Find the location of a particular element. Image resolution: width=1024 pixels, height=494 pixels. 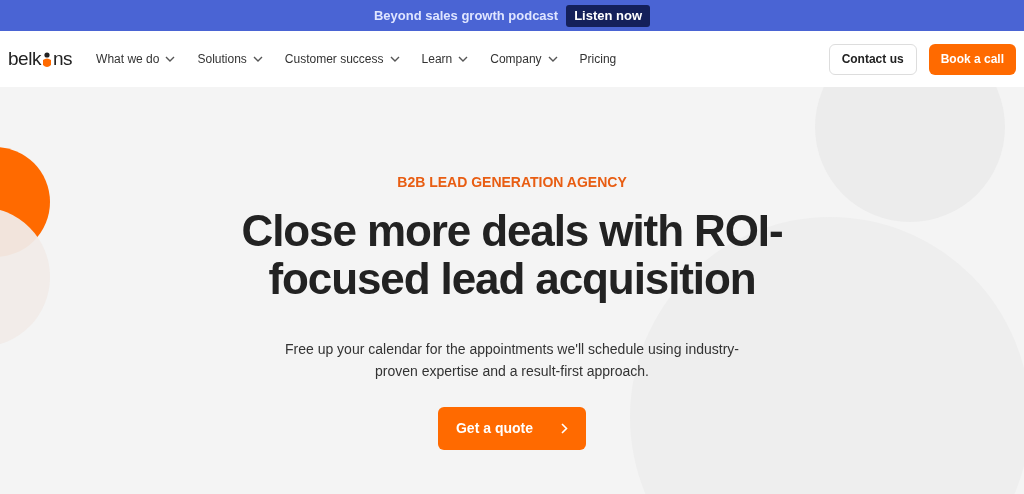

subtitle-text: Free up your calendar for the appointments we'll schedule using industry- proven expertise and a result-first approach. is located at coordinates (512, 360).